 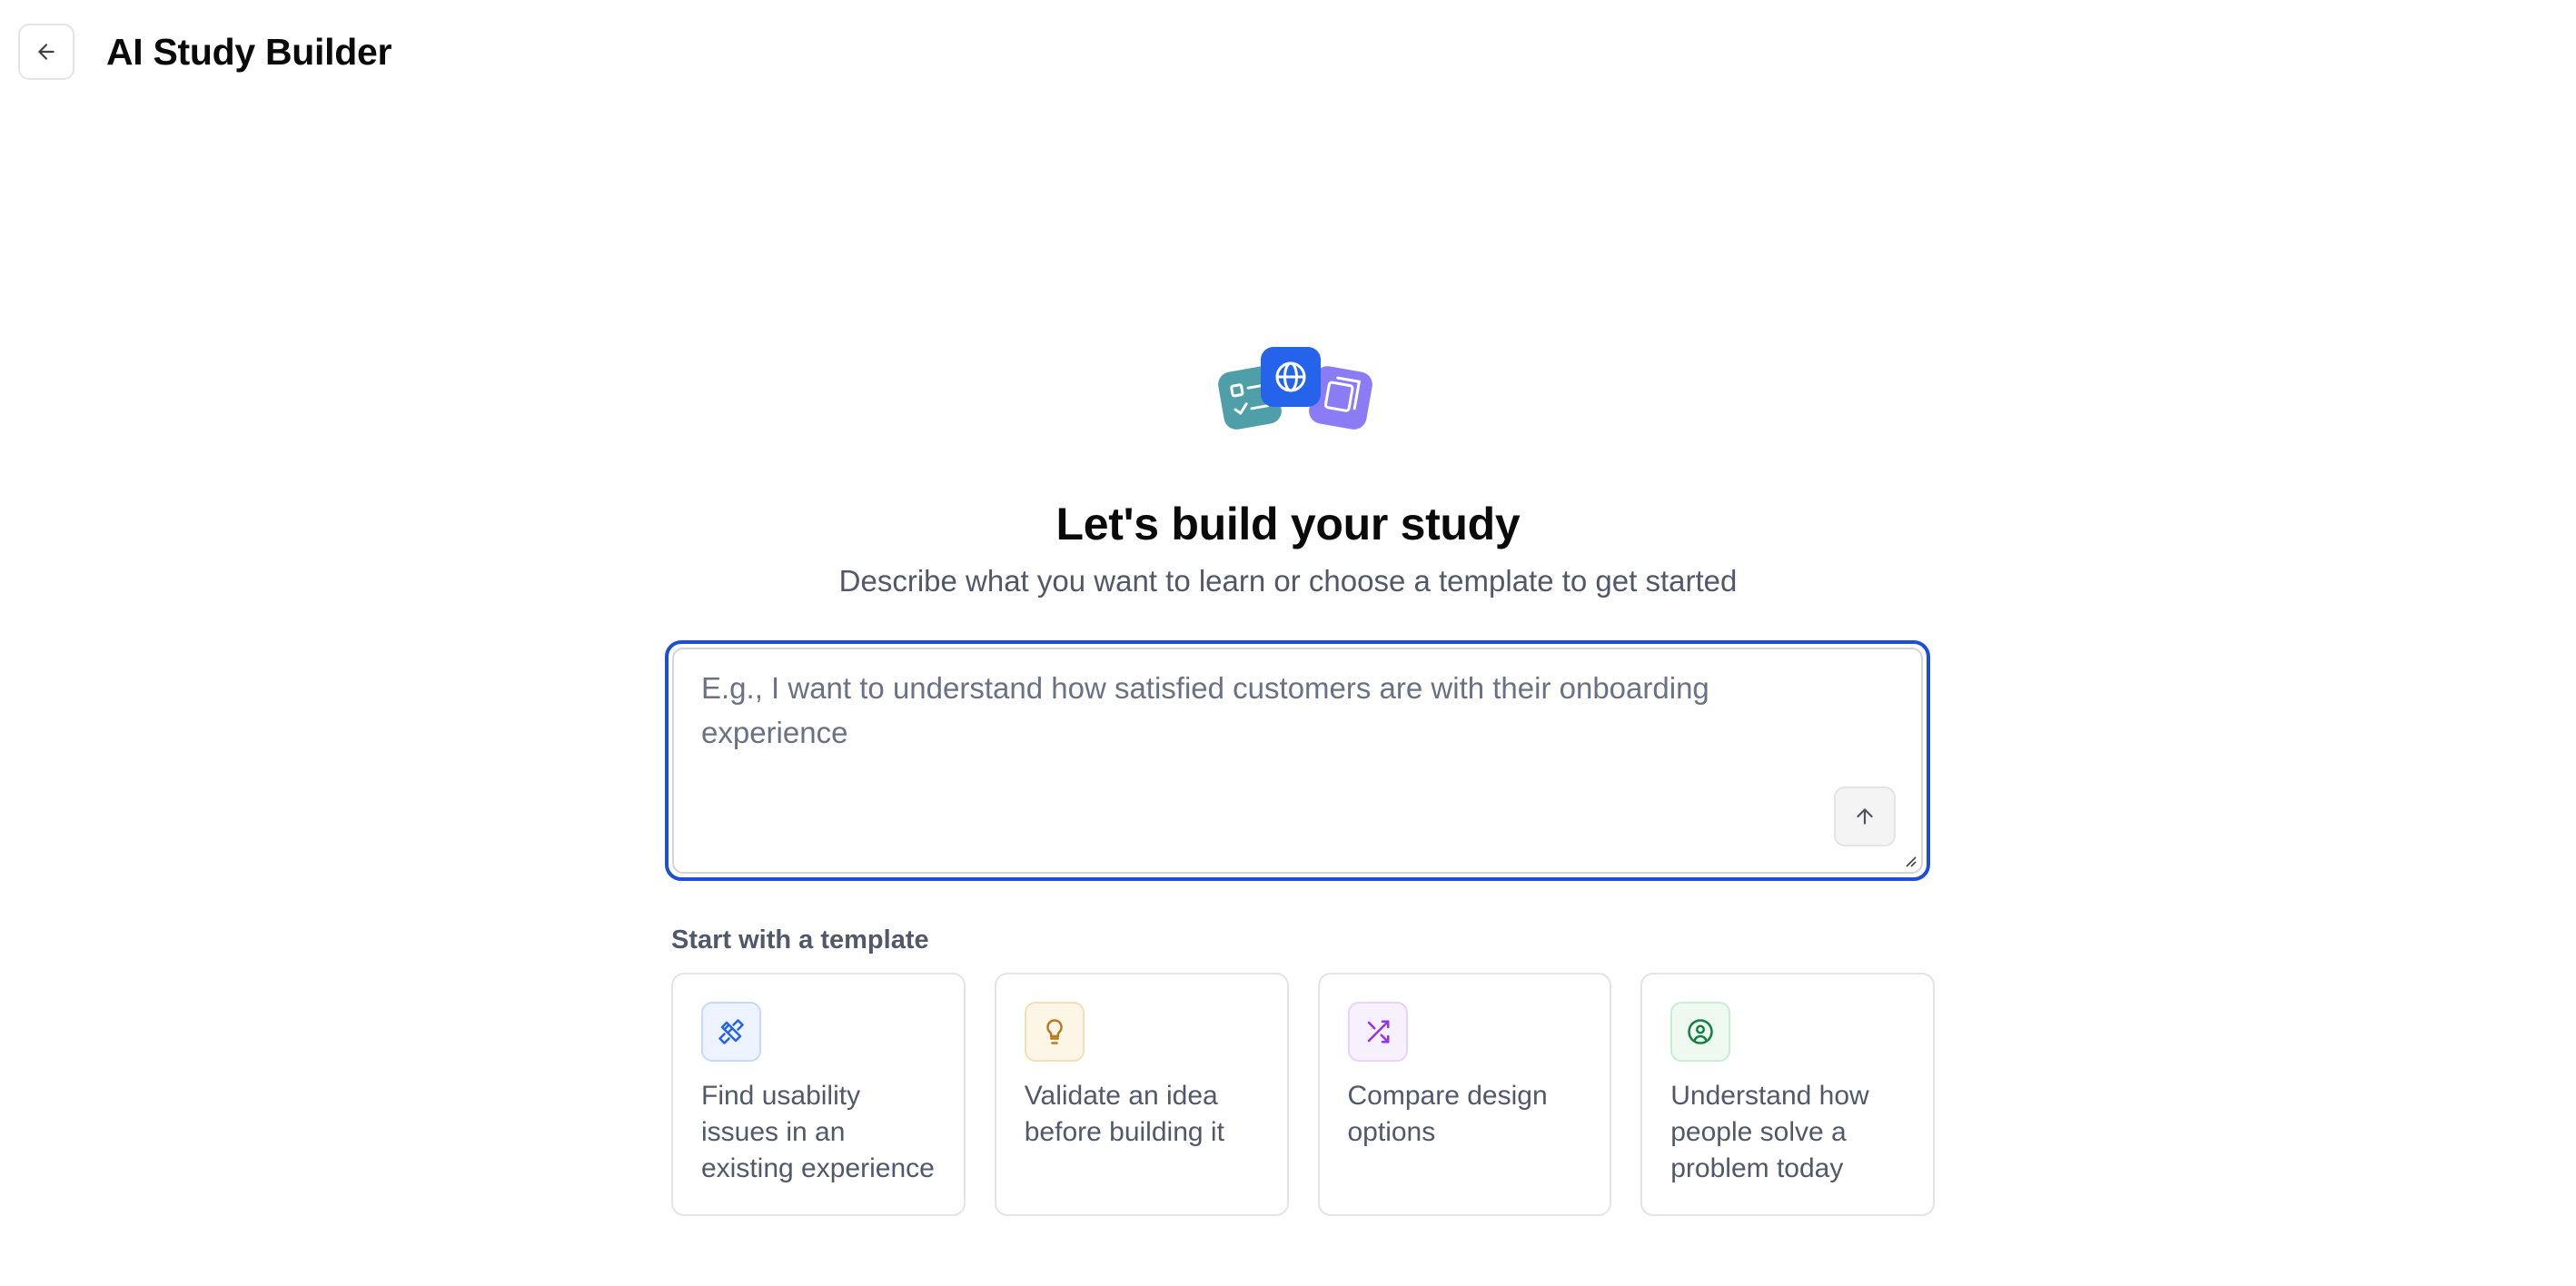 What do you see at coordinates (800, 940) in the screenshot?
I see `templates-section-label: Start with a template` at bounding box center [800, 940].